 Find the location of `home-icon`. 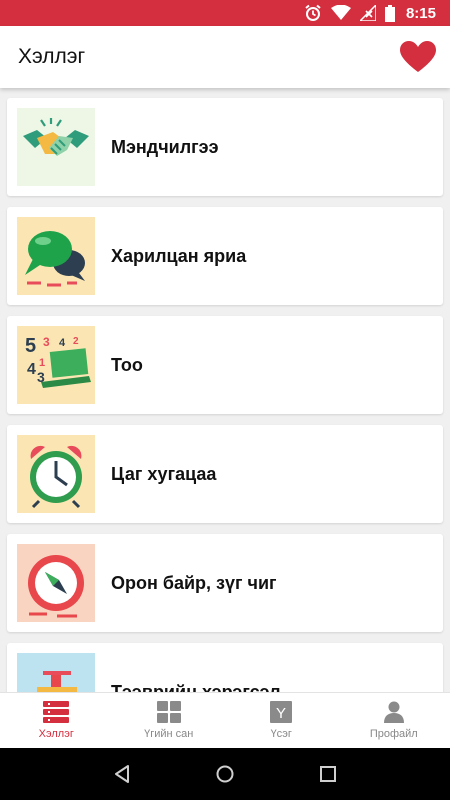

home-icon is located at coordinates (225, 774).